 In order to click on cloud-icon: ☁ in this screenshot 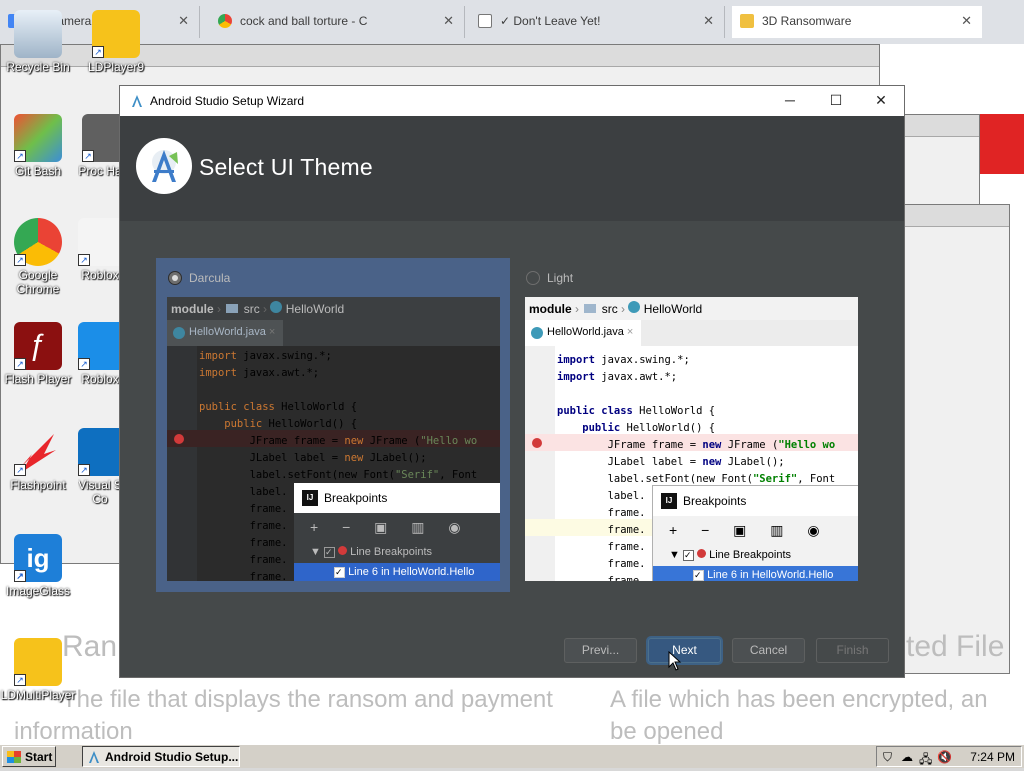, I will do `click(907, 757)`.